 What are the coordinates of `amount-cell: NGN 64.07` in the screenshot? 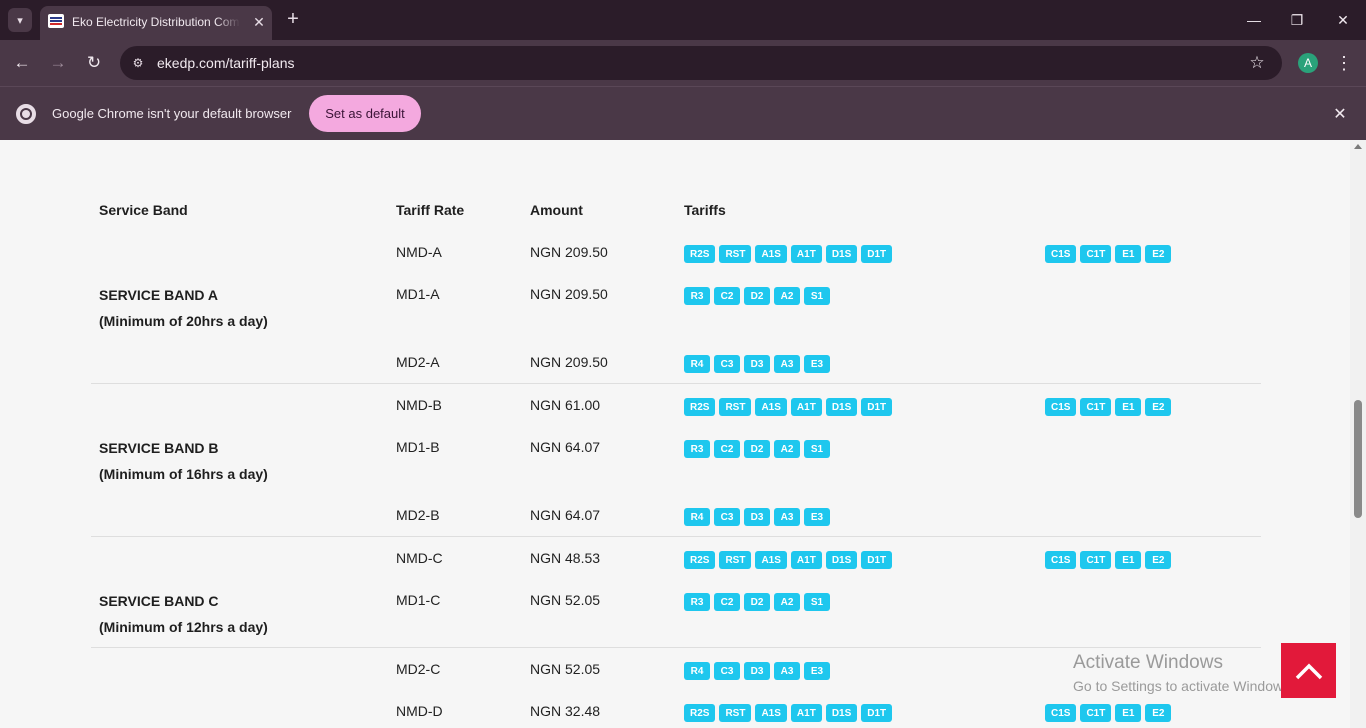 It's located at (565, 447).